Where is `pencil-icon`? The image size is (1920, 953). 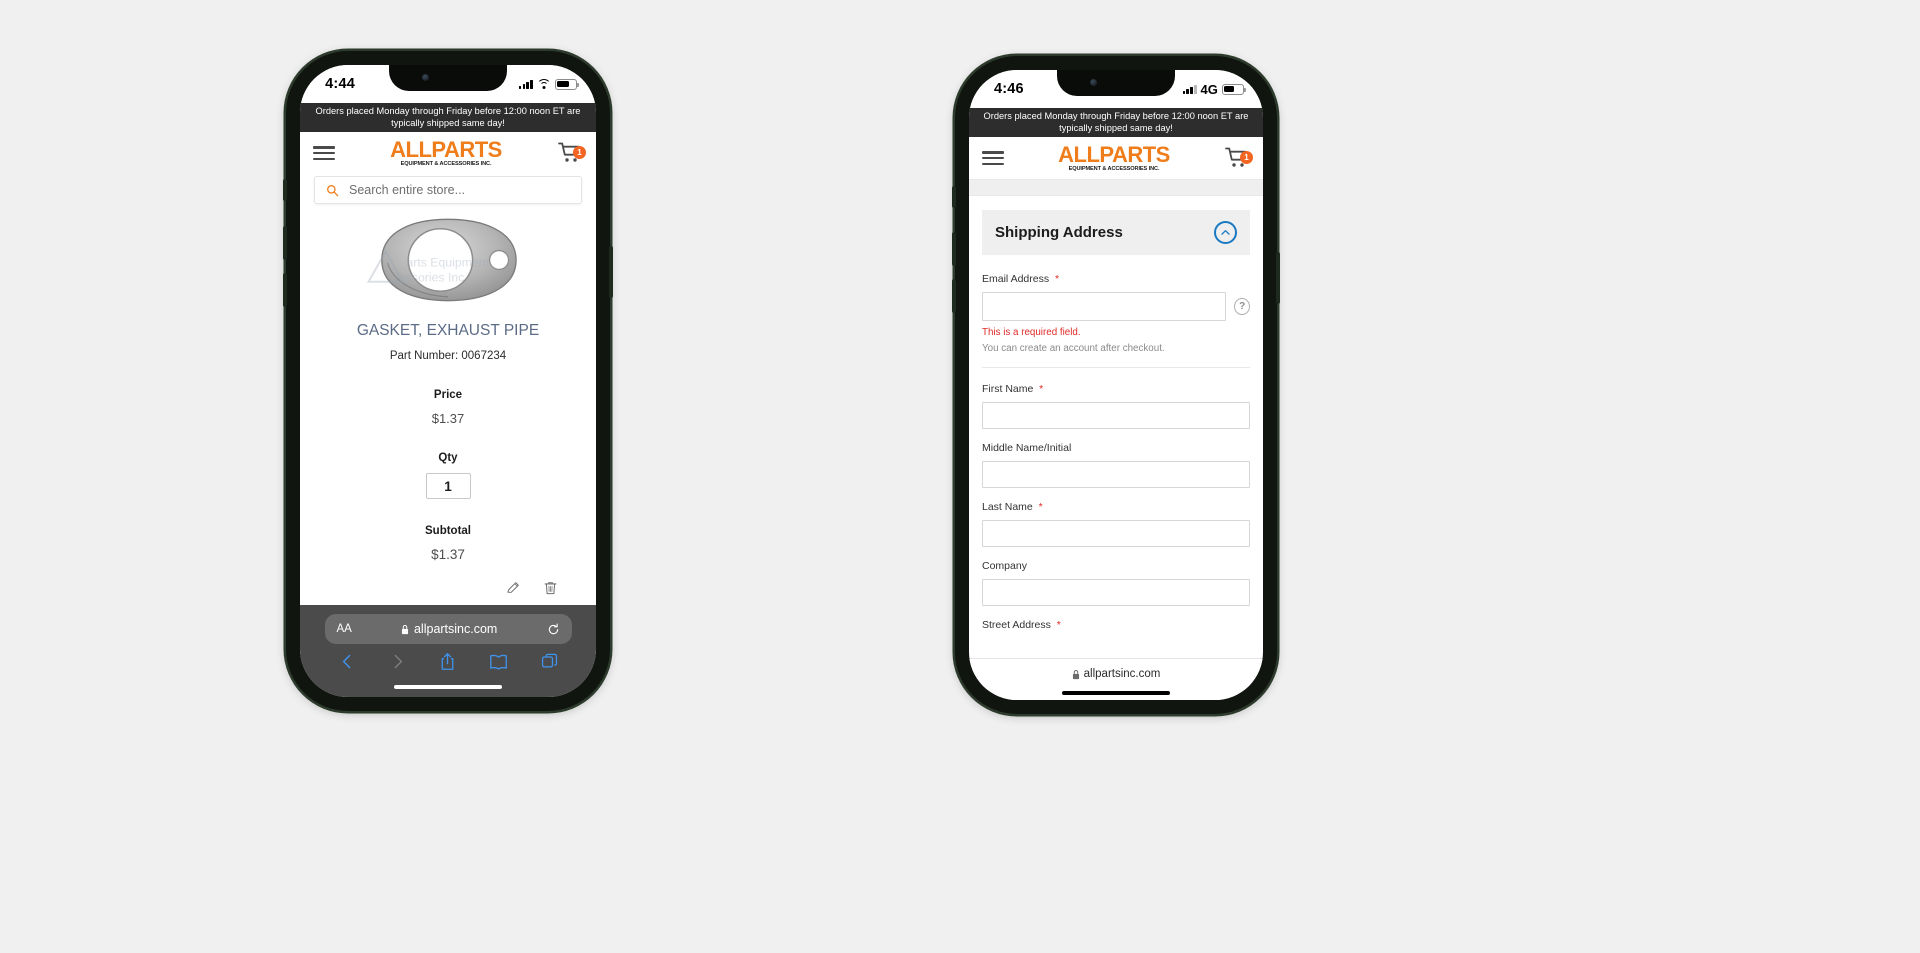 pencil-icon is located at coordinates (513, 587).